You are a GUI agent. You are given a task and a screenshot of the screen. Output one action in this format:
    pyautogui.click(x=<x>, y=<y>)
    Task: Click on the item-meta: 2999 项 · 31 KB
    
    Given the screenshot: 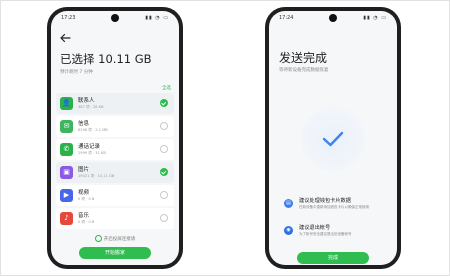 What is the action you would take?
    pyautogui.click(x=92, y=153)
    